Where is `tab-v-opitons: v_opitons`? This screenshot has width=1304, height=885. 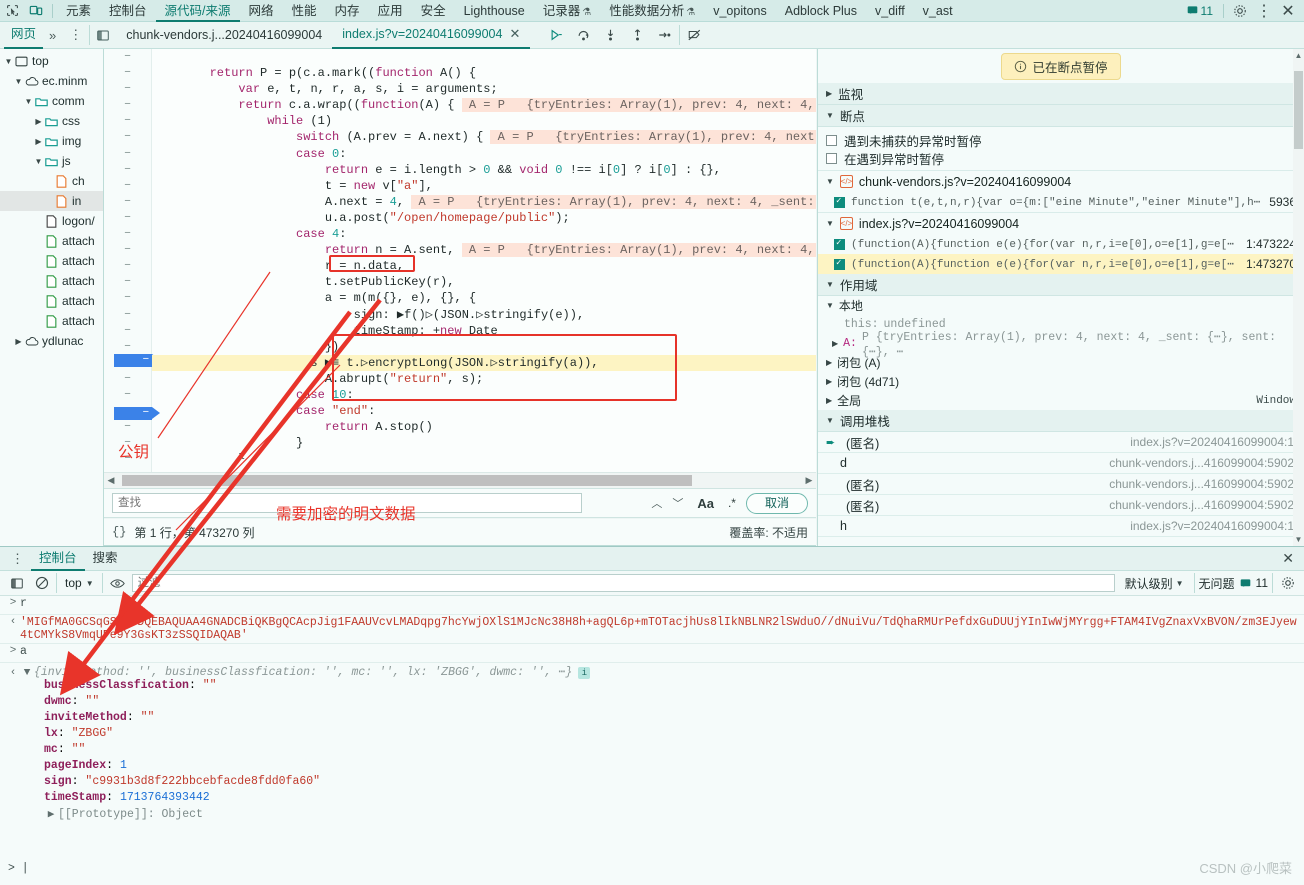 tab-v-opitons: v_opitons is located at coordinates (740, 11).